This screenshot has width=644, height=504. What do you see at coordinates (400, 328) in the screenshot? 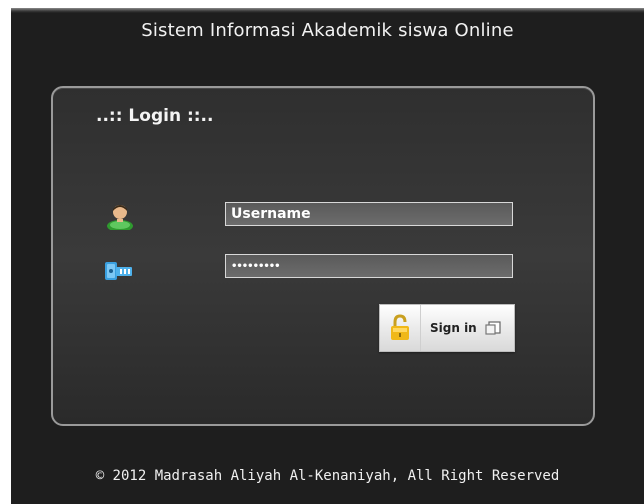
I see `padlock-icon` at bounding box center [400, 328].